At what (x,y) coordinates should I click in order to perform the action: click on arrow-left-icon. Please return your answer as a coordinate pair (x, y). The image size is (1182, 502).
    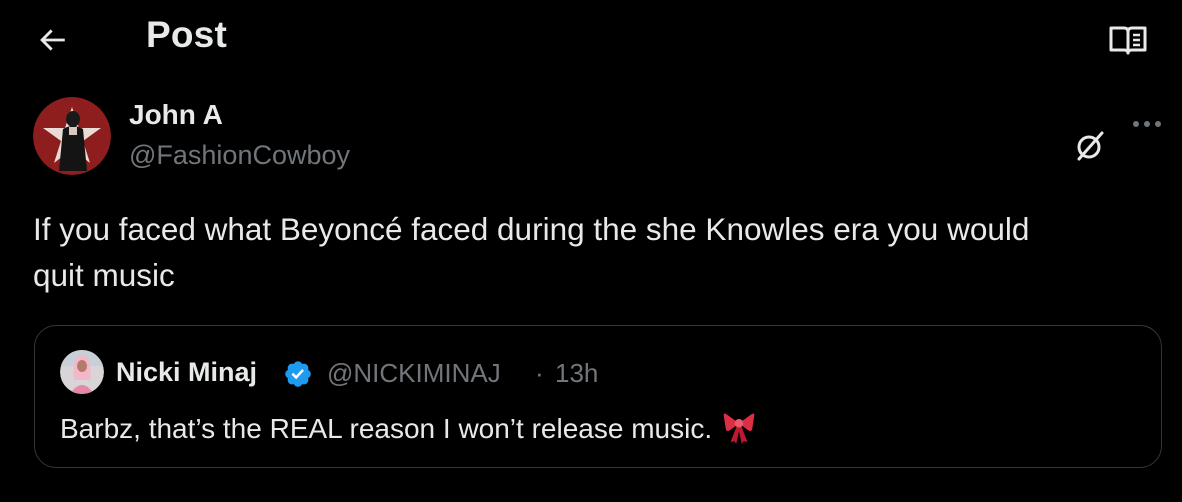
    Looking at the image, I should click on (52, 40).